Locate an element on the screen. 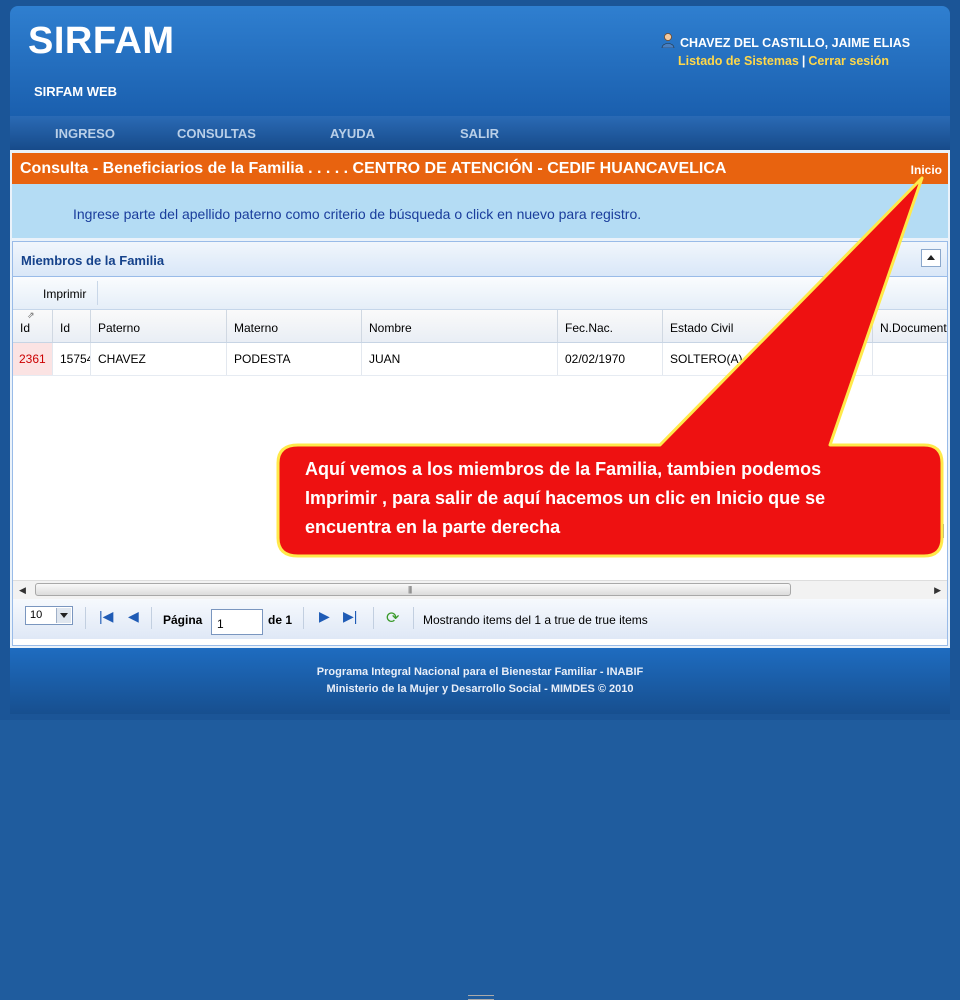 The height and width of the screenshot is (1000, 960). main-nav: INGRESO CONSULTAS AYUDA SALIR is located at coordinates (480, 133).